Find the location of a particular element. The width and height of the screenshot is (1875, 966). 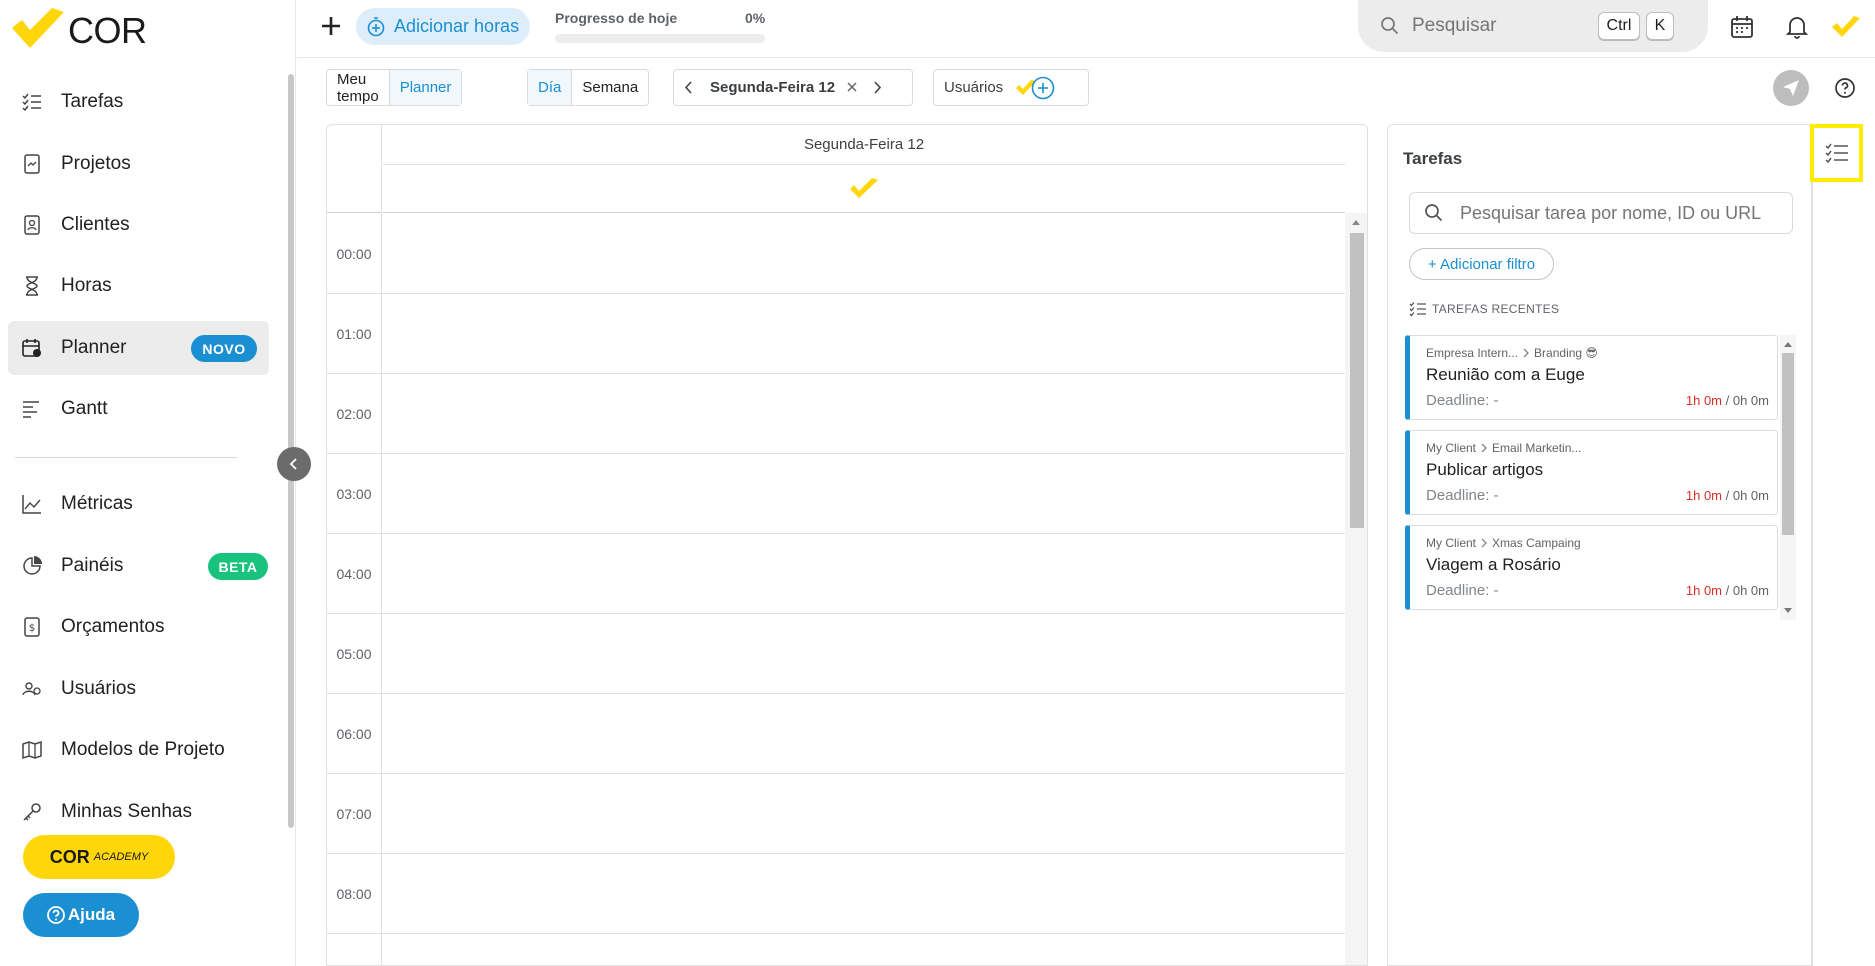

cor-logo: COR is located at coordinates (78, 31).